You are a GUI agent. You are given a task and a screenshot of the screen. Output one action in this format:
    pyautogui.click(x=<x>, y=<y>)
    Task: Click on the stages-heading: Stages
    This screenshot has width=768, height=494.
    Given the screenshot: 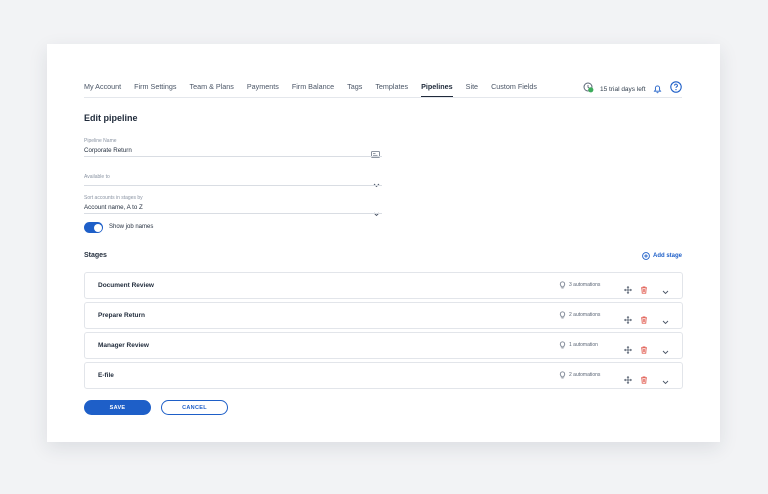 What is the action you would take?
    pyautogui.click(x=95, y=255)
    